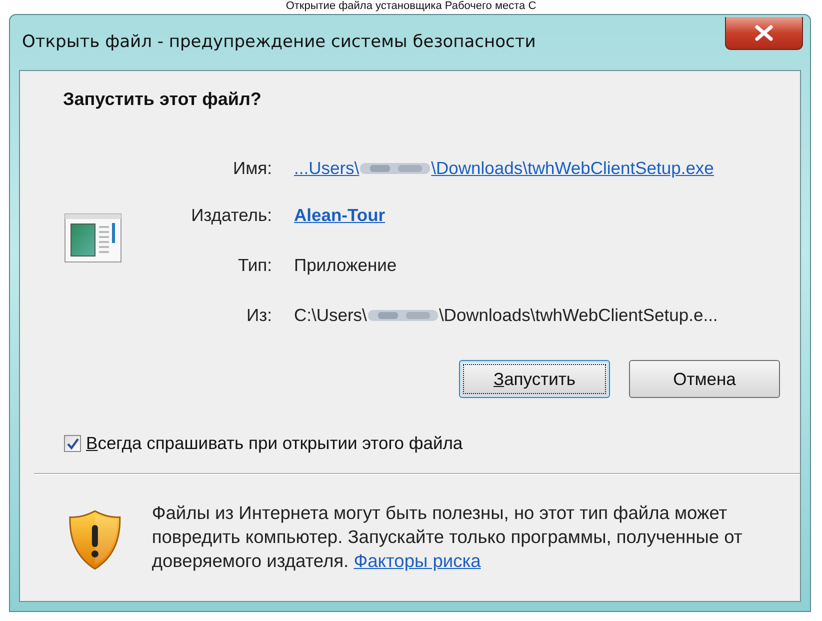 Image resolution: width=822 pixels, height=621 pixels. What do you see at coordinates (327, 168) in the screenshot?
I see `path-link-start: ...Users\` at bounding box center [327, 168].